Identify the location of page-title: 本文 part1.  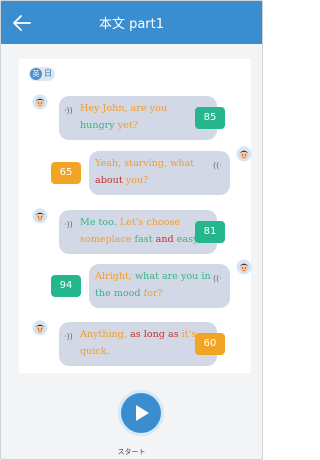
(131, 24).